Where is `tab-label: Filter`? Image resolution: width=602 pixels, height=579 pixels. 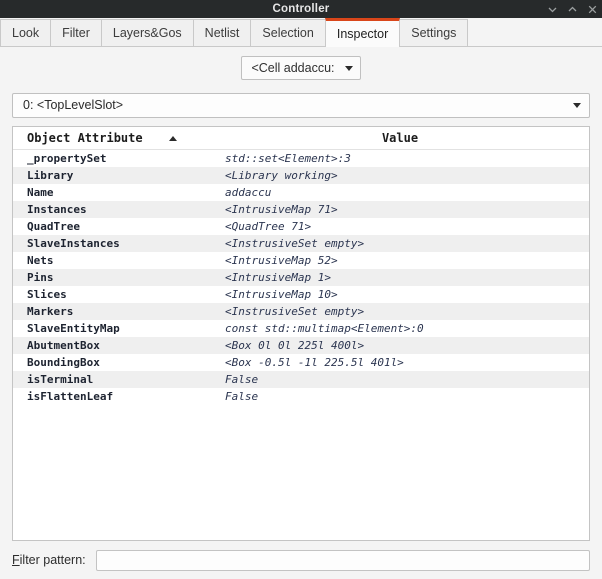
tab-label: Filter is located at coordinates (76, 33).